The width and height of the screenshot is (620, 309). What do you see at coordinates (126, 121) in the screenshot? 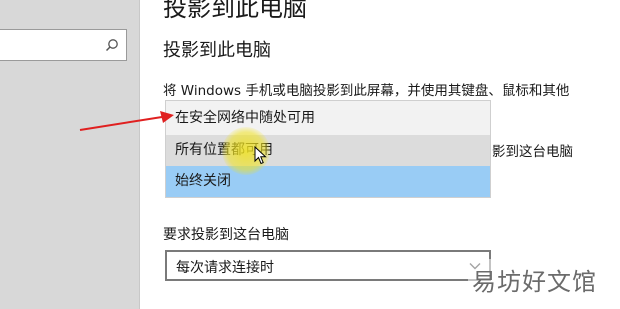
I see `red-arrow-annotation` at bounding box center [126, 121].